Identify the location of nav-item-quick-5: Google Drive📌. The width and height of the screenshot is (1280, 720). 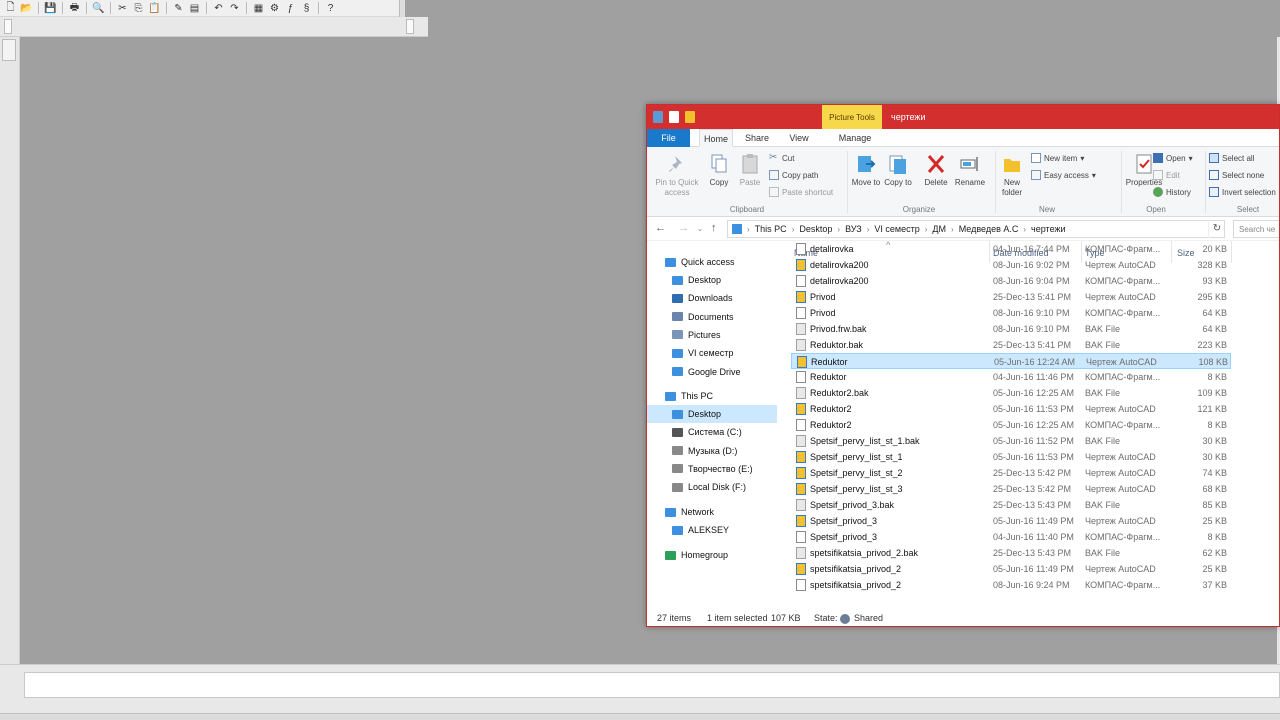
(736, 372).